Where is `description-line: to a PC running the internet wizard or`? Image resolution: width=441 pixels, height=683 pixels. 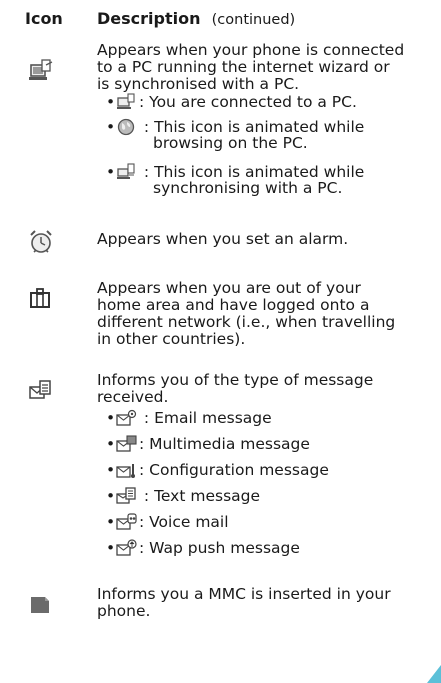
description-line: to a PC running the internet wizard or is located at coordinates (243, 67).